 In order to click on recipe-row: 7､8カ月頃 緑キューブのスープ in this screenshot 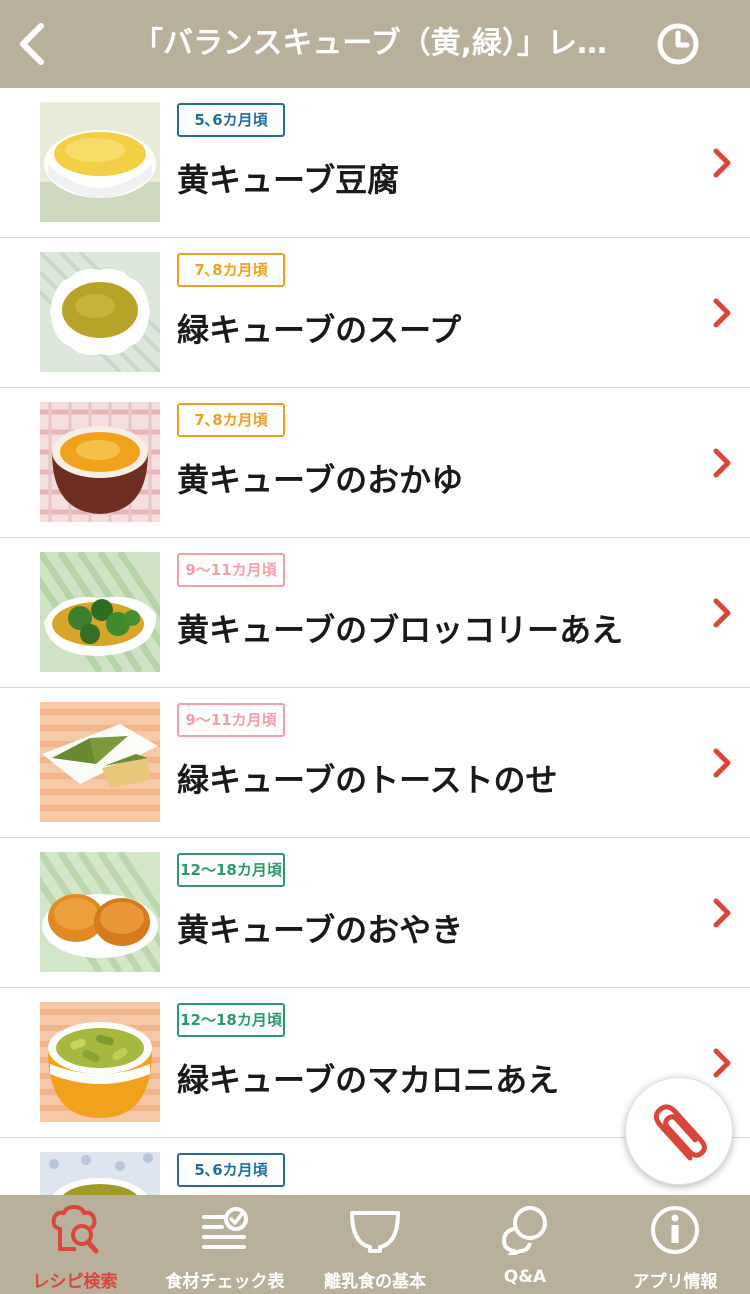, I will do `click(375, 313)`.